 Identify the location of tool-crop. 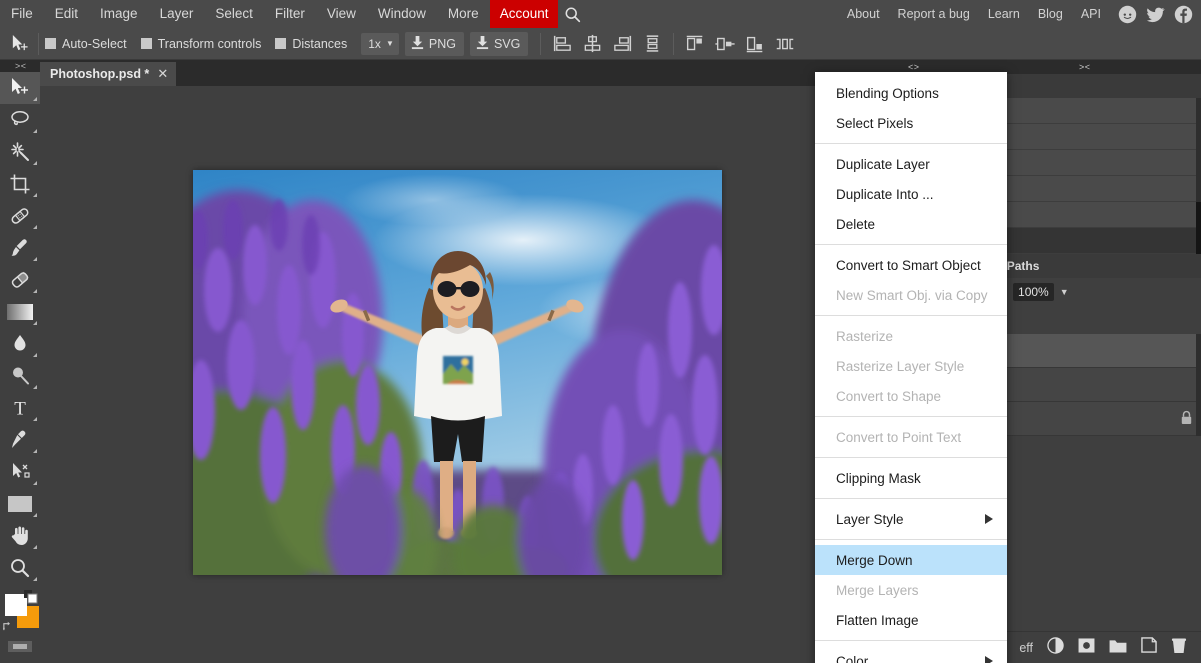
(20, 184).